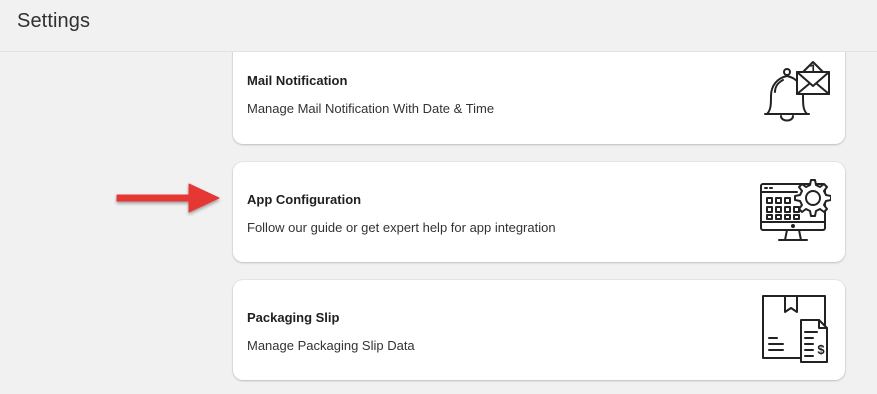 The height and width of the screenshot is (394, 877). What do you see at coordinates (438, 26) in the screenshot?
I see `page-header: Settings` at bounding box center [438, 26].